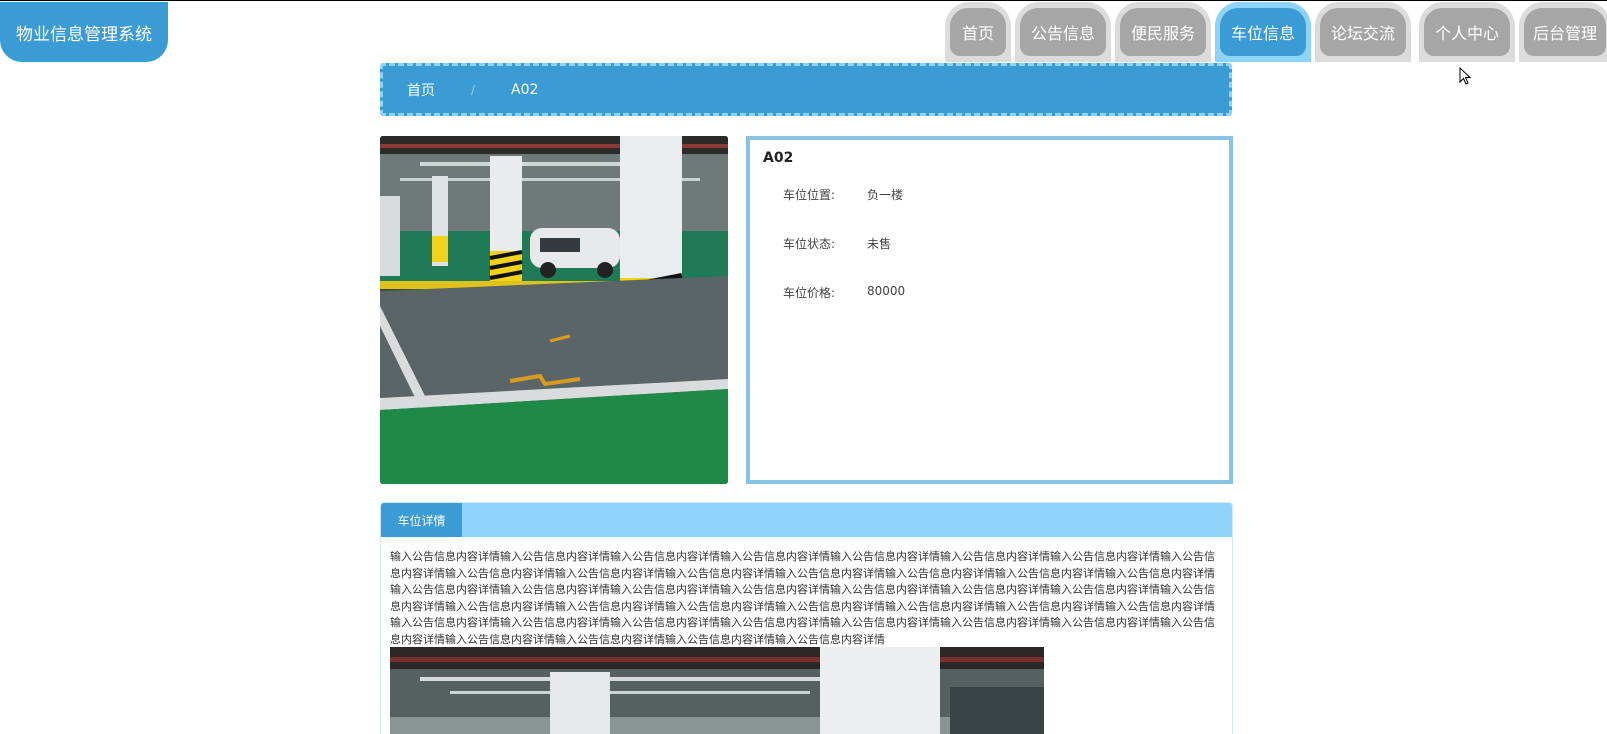  I want to click on nav-item-services: 便民服务, so click(1163, 32).